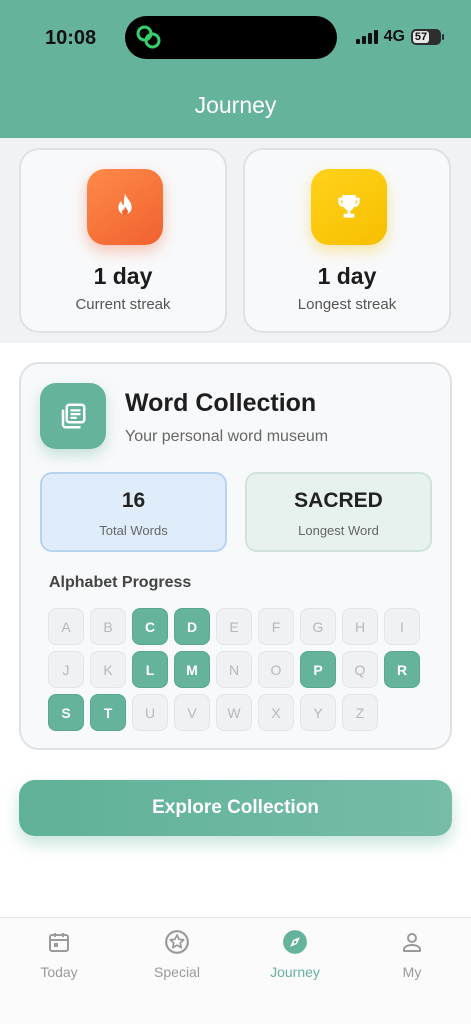 This screenshot has height=1024, width=471. What do you see at coordinates (192, 712) in the screenshot?
I see `letter-tile-v: V` at bounding box center [192, 712].